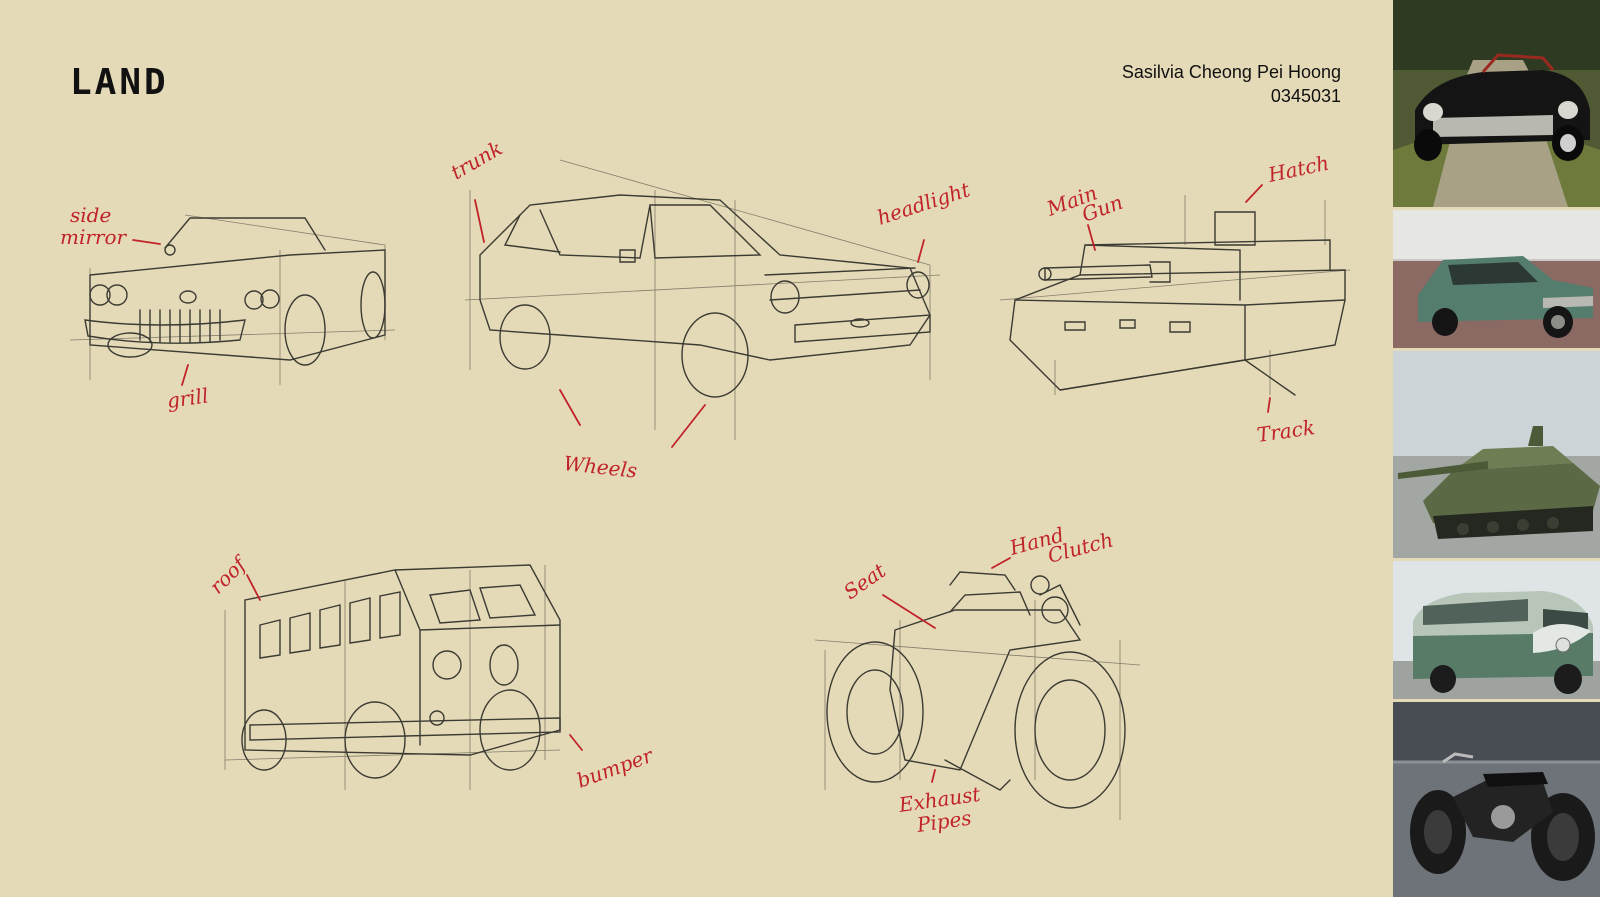 The image size is (1600, 897). What do you see at coordinates (1496, 454) in the screenshot?
I see `tank-photo` at bounding box center [1496, 454].